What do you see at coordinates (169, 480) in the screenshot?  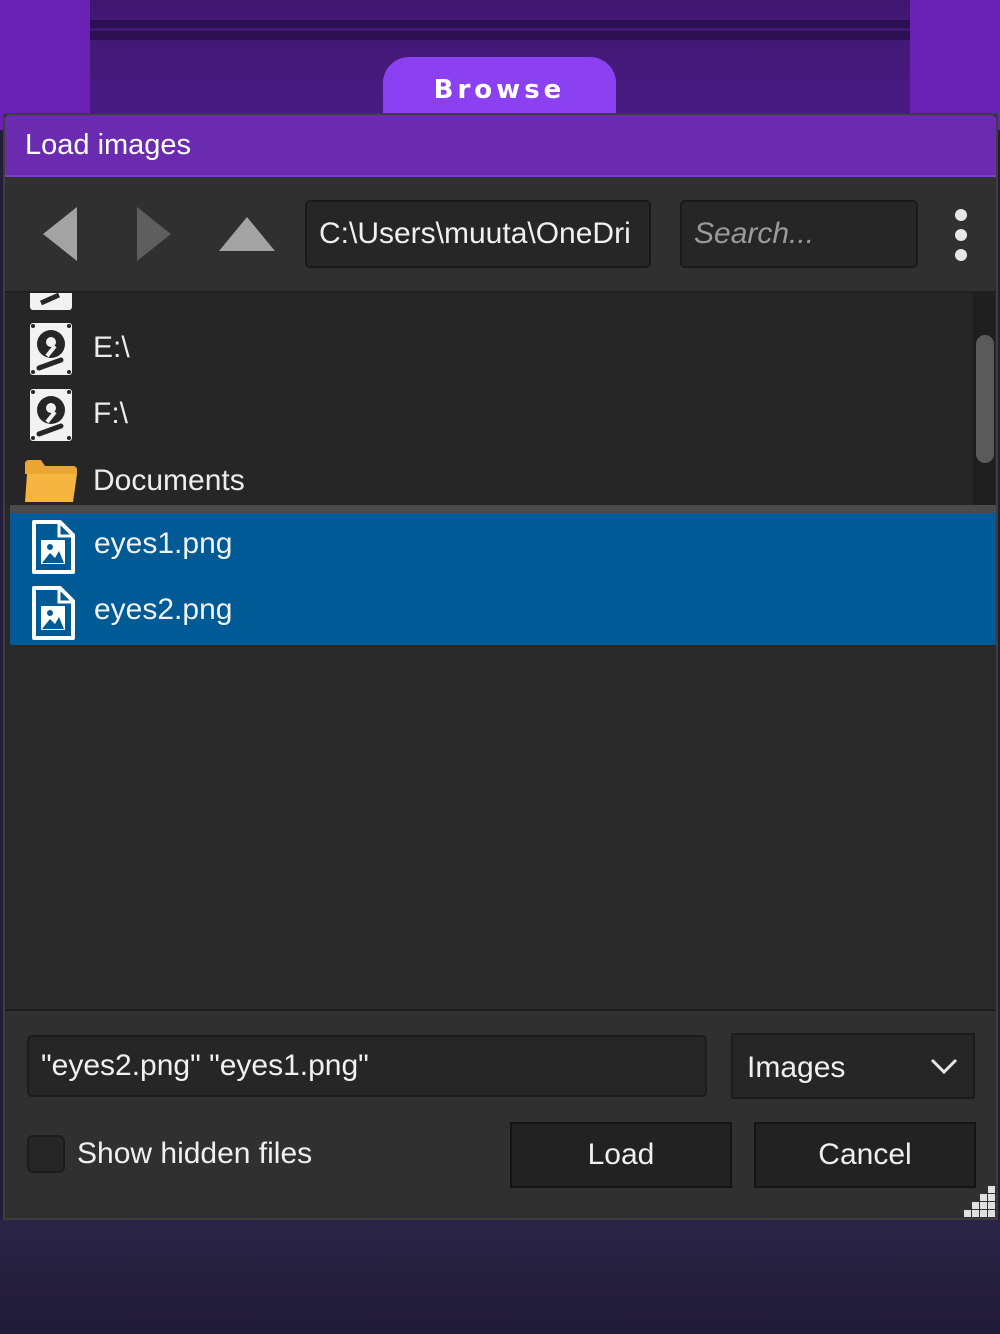 I see `list-item-label: Documents` at bounding box center [169, 480].